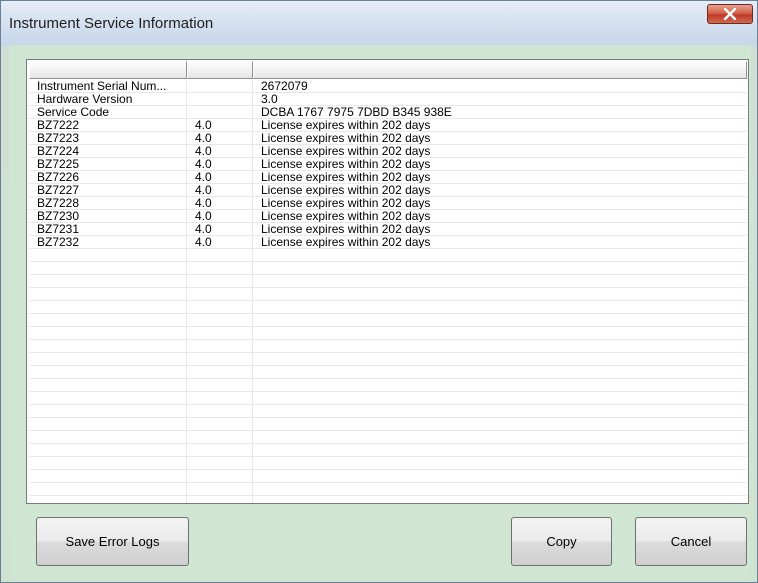 Image resolution: width=758 pixels, height=583 pixels. I want to click on close-button, so click(730, 14).